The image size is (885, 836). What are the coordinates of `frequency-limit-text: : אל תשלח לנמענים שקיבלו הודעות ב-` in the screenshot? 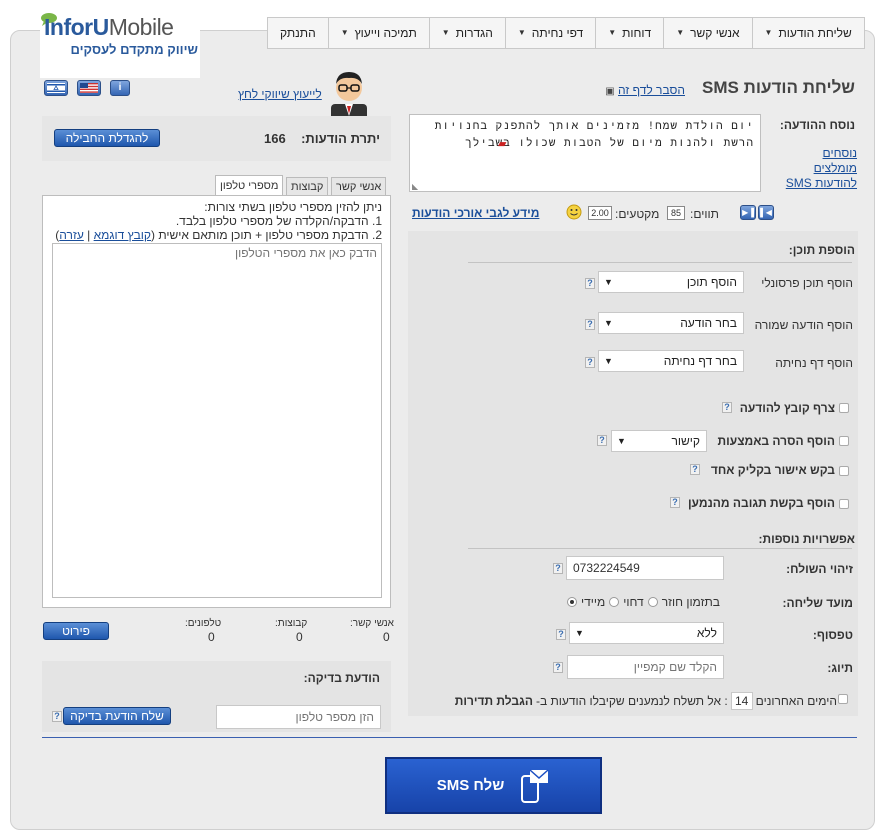 It's located at (631, 701).